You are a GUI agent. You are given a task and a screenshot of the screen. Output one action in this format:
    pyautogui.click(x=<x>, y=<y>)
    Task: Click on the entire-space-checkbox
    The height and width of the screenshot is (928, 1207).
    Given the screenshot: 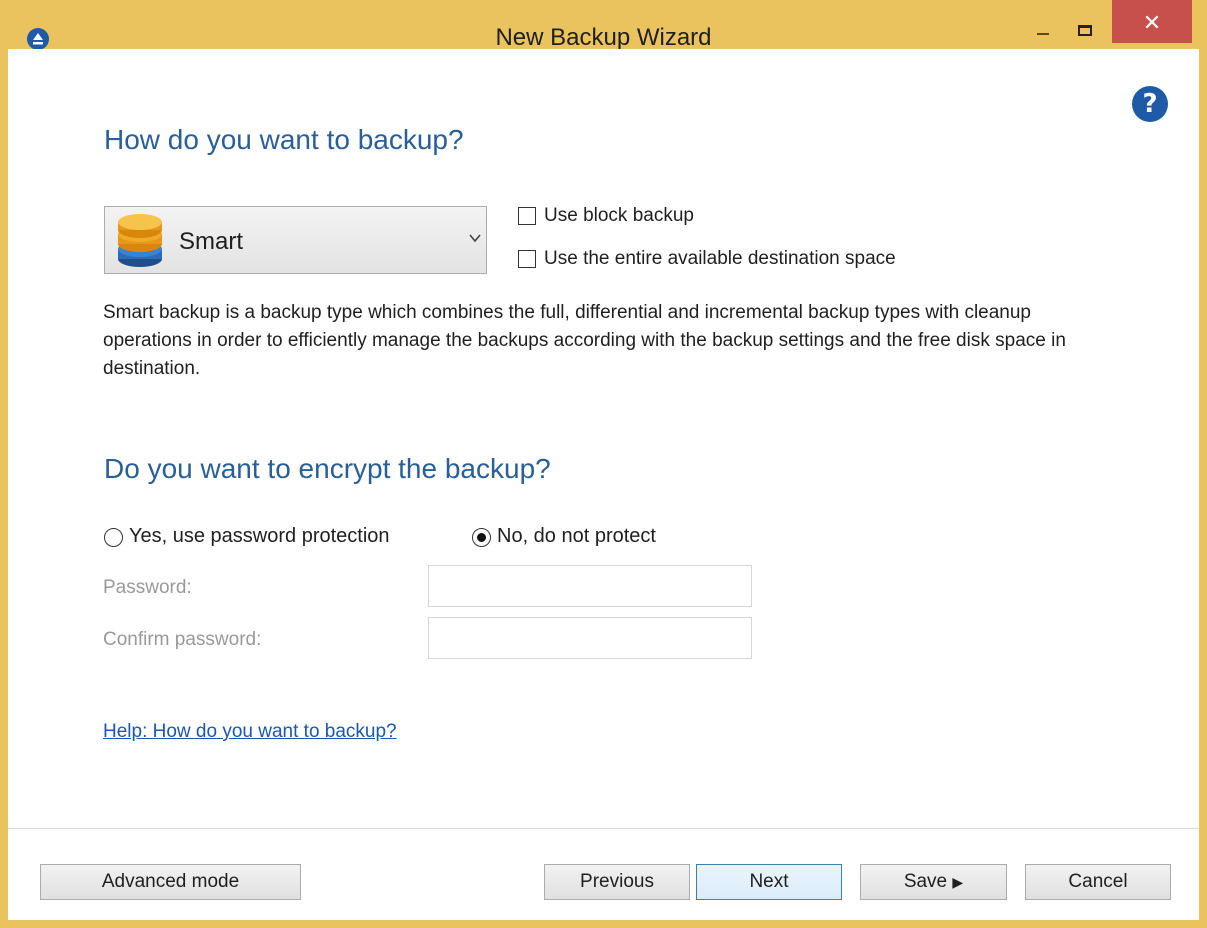 What is the action you would take?
    pyautogui.click(x=527, y=259)
    